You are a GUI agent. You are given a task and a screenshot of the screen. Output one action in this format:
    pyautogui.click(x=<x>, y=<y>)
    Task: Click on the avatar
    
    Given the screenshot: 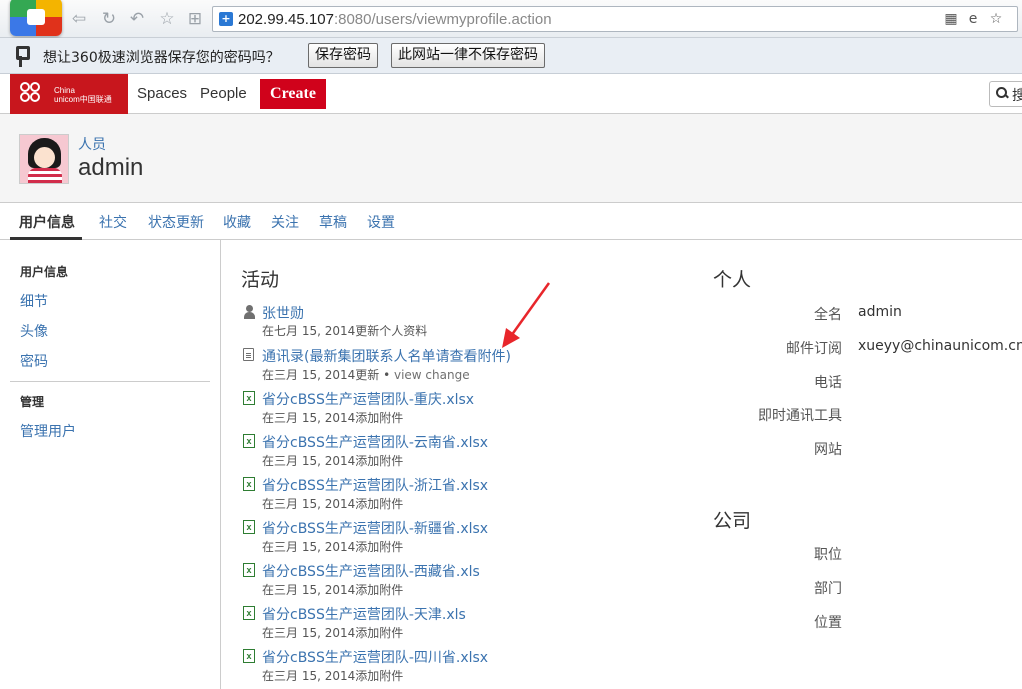 What is the action you would take?
    pyautogui.click(x=44, y=159)
    